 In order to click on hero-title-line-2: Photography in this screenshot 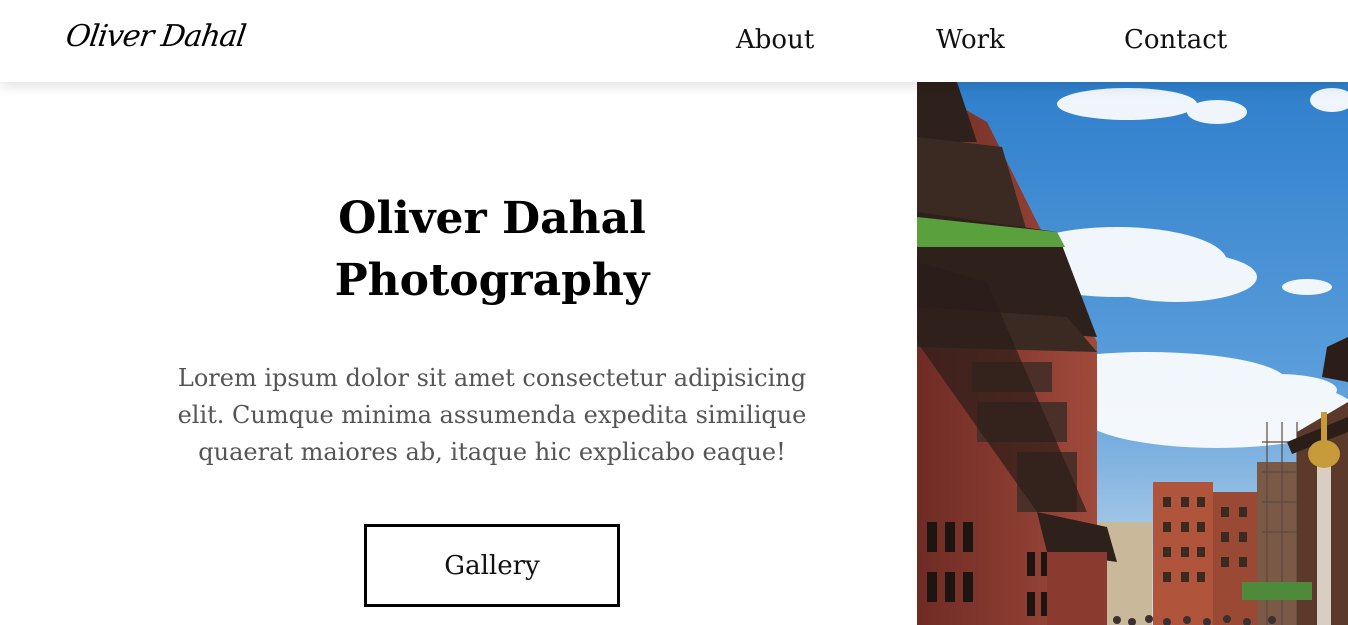, I will do `click(492, 280)`.